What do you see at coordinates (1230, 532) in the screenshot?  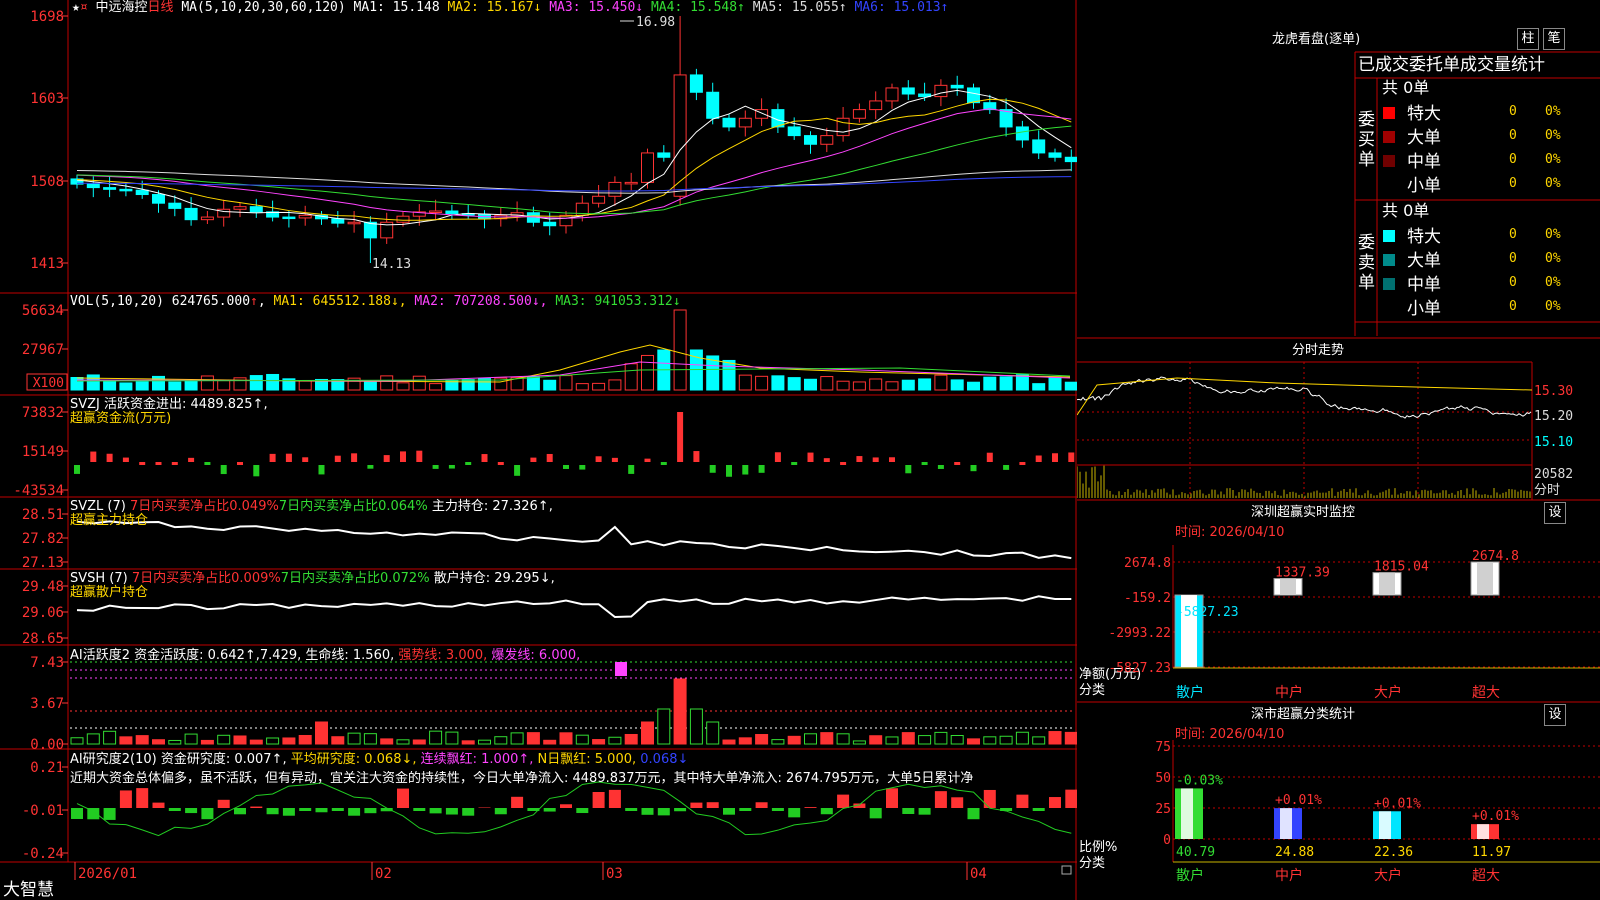 I see `sz-monitor-time: 时间: 2026/04/10` at bounding box center [1230, 532].